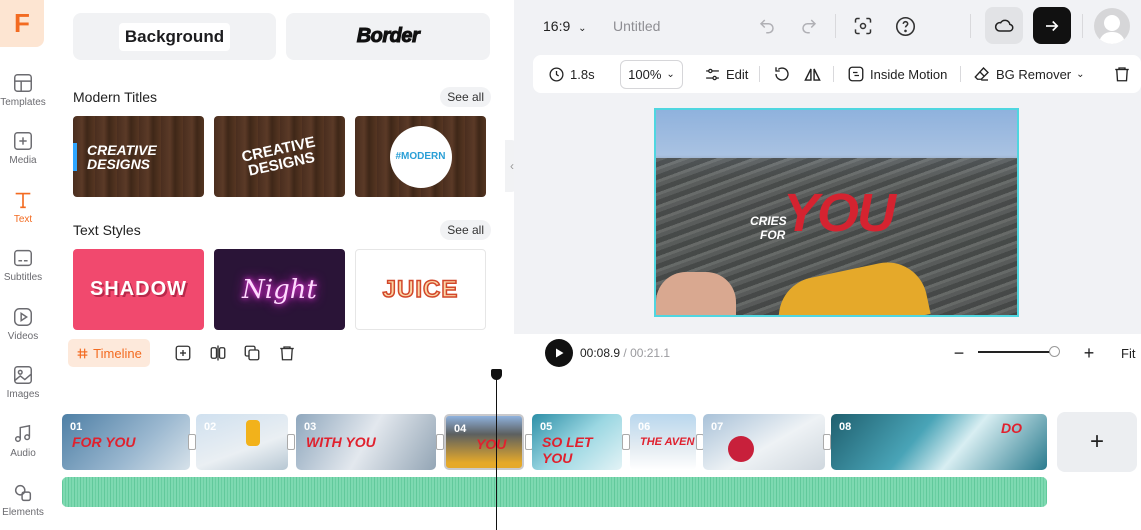 The width and height of the screenshot is (1141, 530). I want to click on modern-title-thumb-2: CREATIVE DESIGNS, so click(279, 156).